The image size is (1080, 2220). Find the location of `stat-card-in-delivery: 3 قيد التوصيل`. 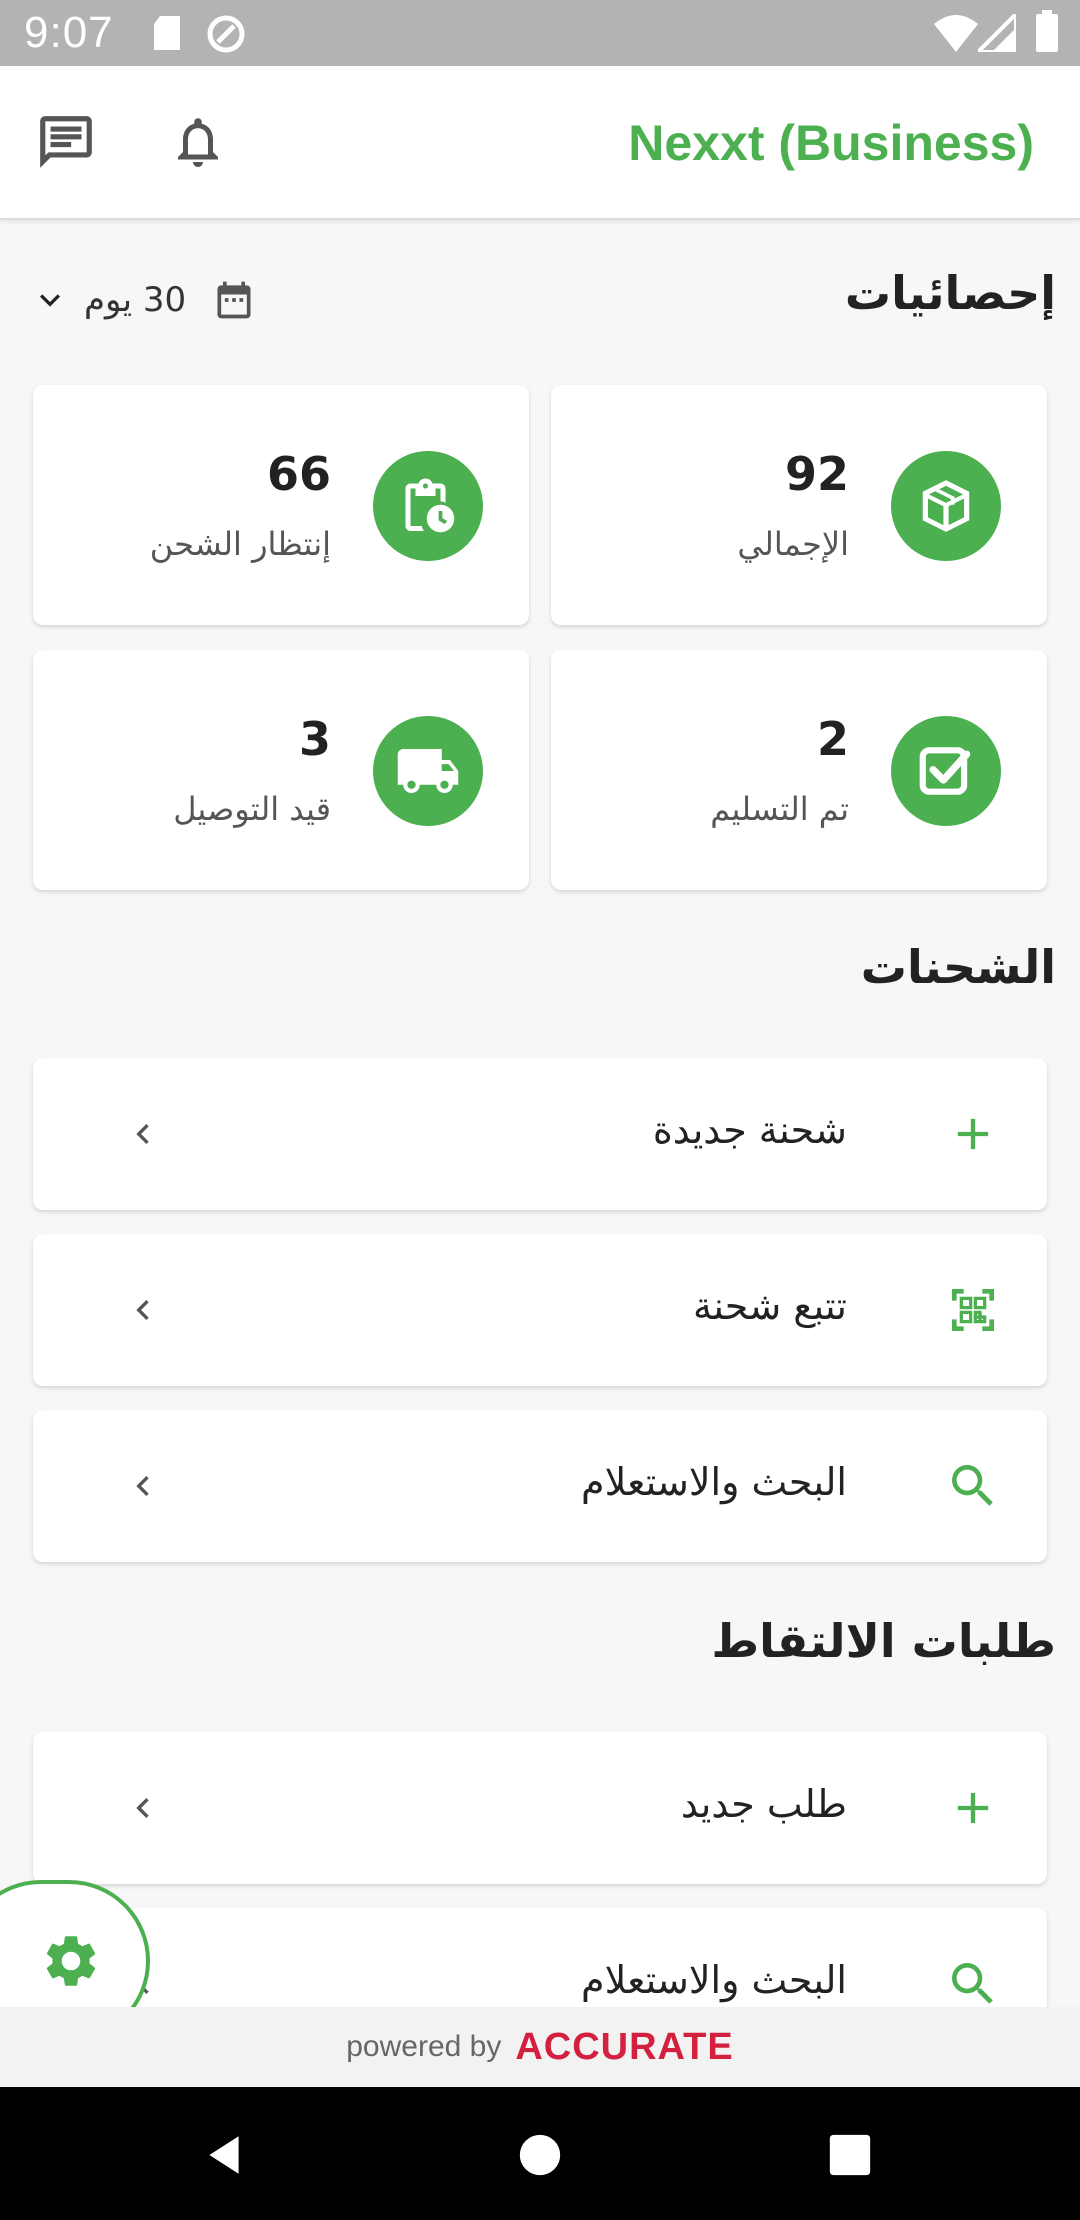

stat-card-in-delivery: 3 قيد التوصيل is located at coordinates (281, 770).